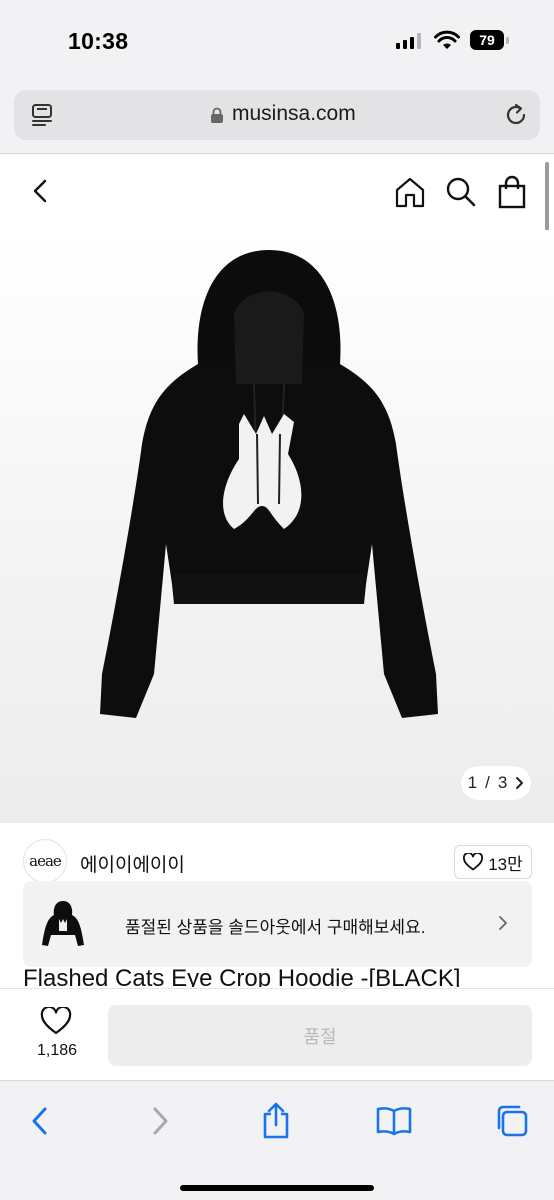 The image size is (554, 1200). Describe the element at coordinates (242, 976) in the screenshot. I see `product-title-text: Flashed Cats Eye Crop Hoodie -[BLACK]` at that location.